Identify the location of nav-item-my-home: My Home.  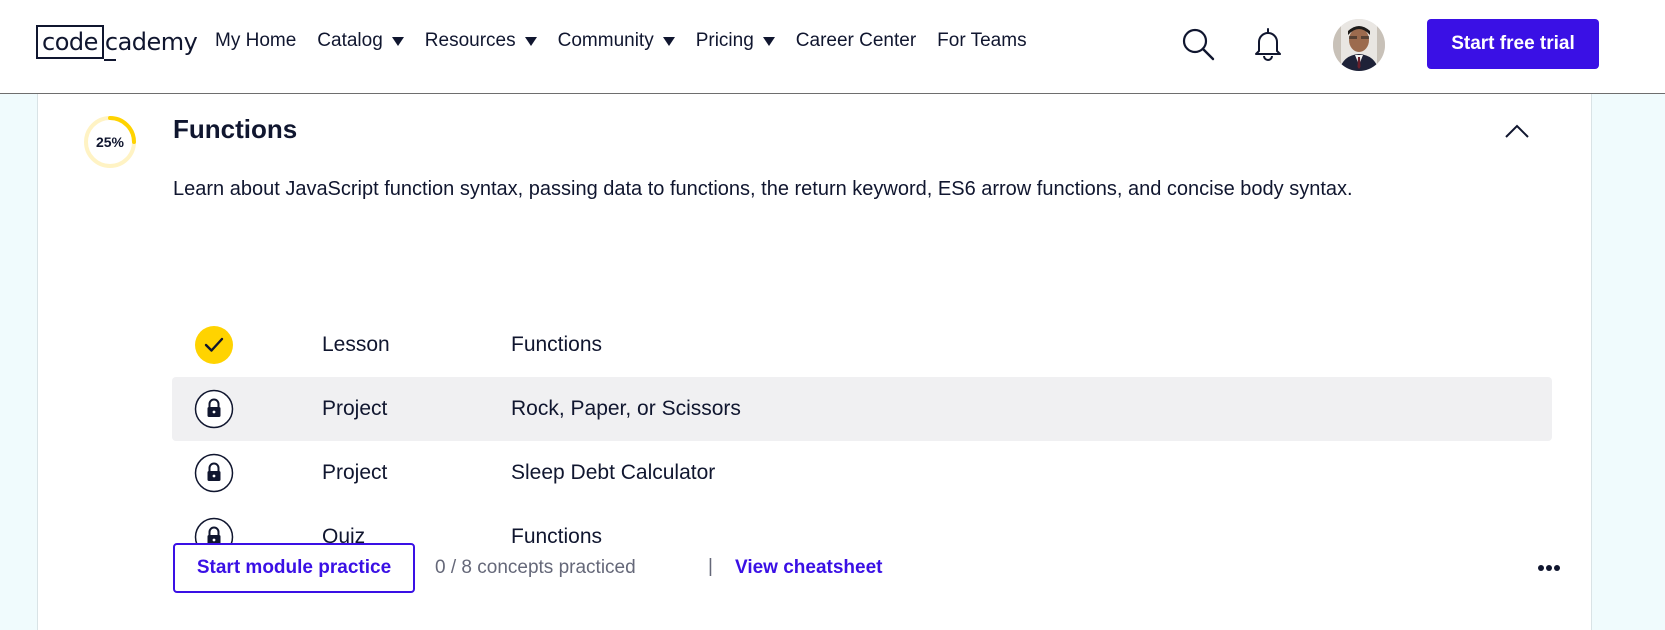
(255, 41).